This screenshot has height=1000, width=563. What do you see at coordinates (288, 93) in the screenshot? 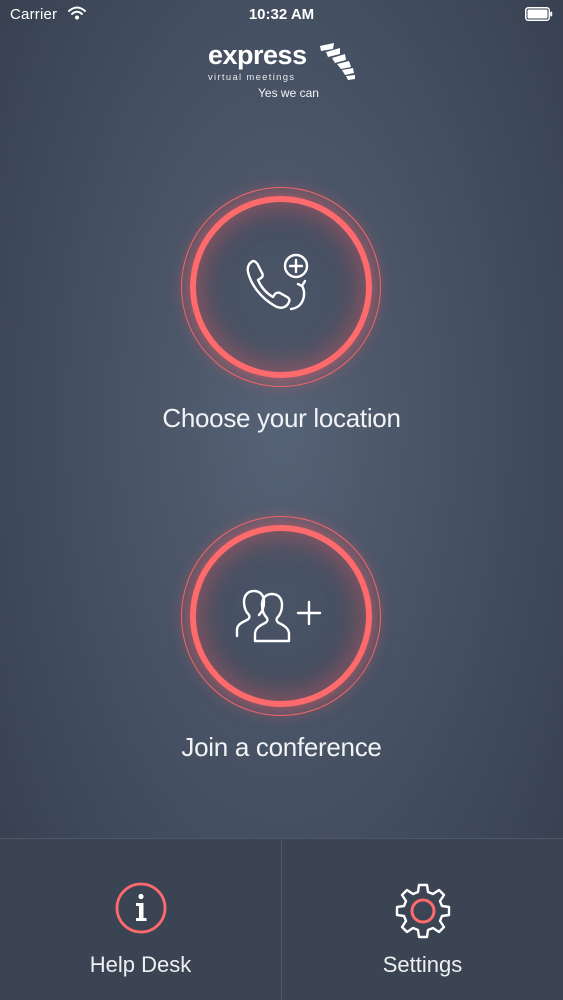
I see `logo-tagline: Yes we can` at bounding box center [288, 93].